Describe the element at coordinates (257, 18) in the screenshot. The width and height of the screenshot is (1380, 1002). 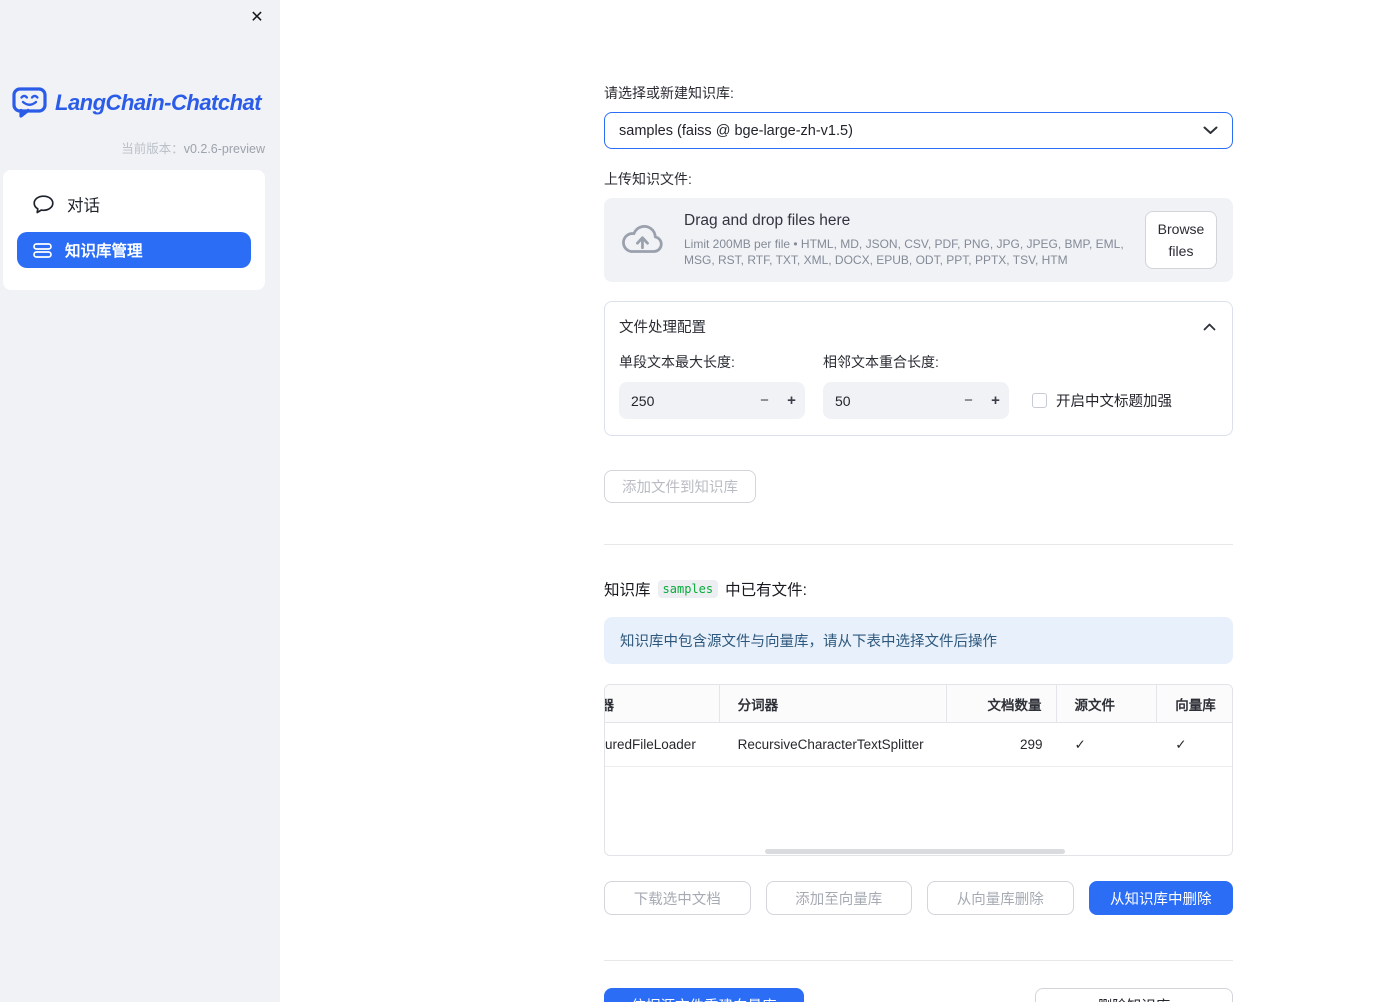
I see `sidebar-close-icon: ✕` at that location.